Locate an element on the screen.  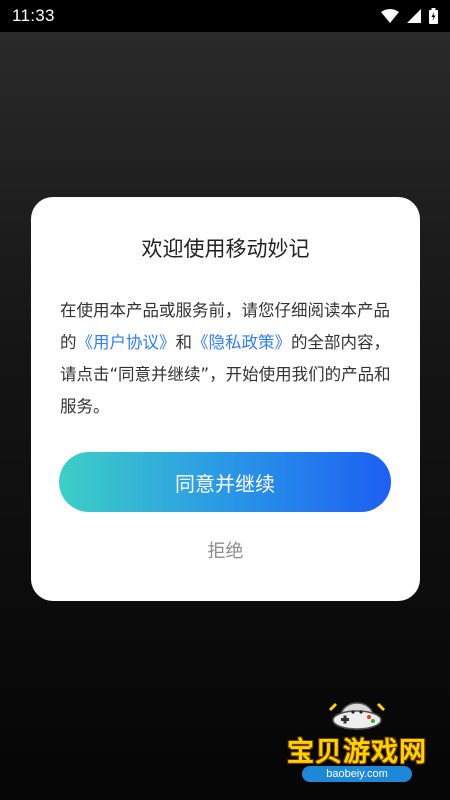
status-bar: 11:33 is located at coordinates (225, 16).